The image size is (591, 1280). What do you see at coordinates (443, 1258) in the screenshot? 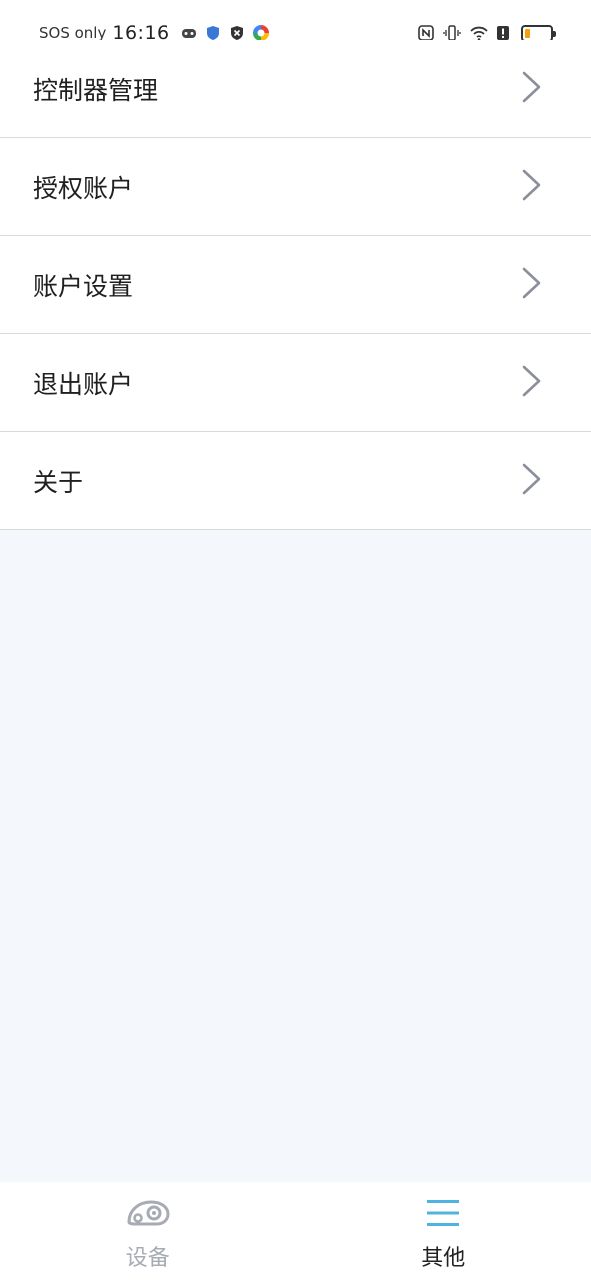
I see `tab-label: 其他` at bounding box center [443, 1258].